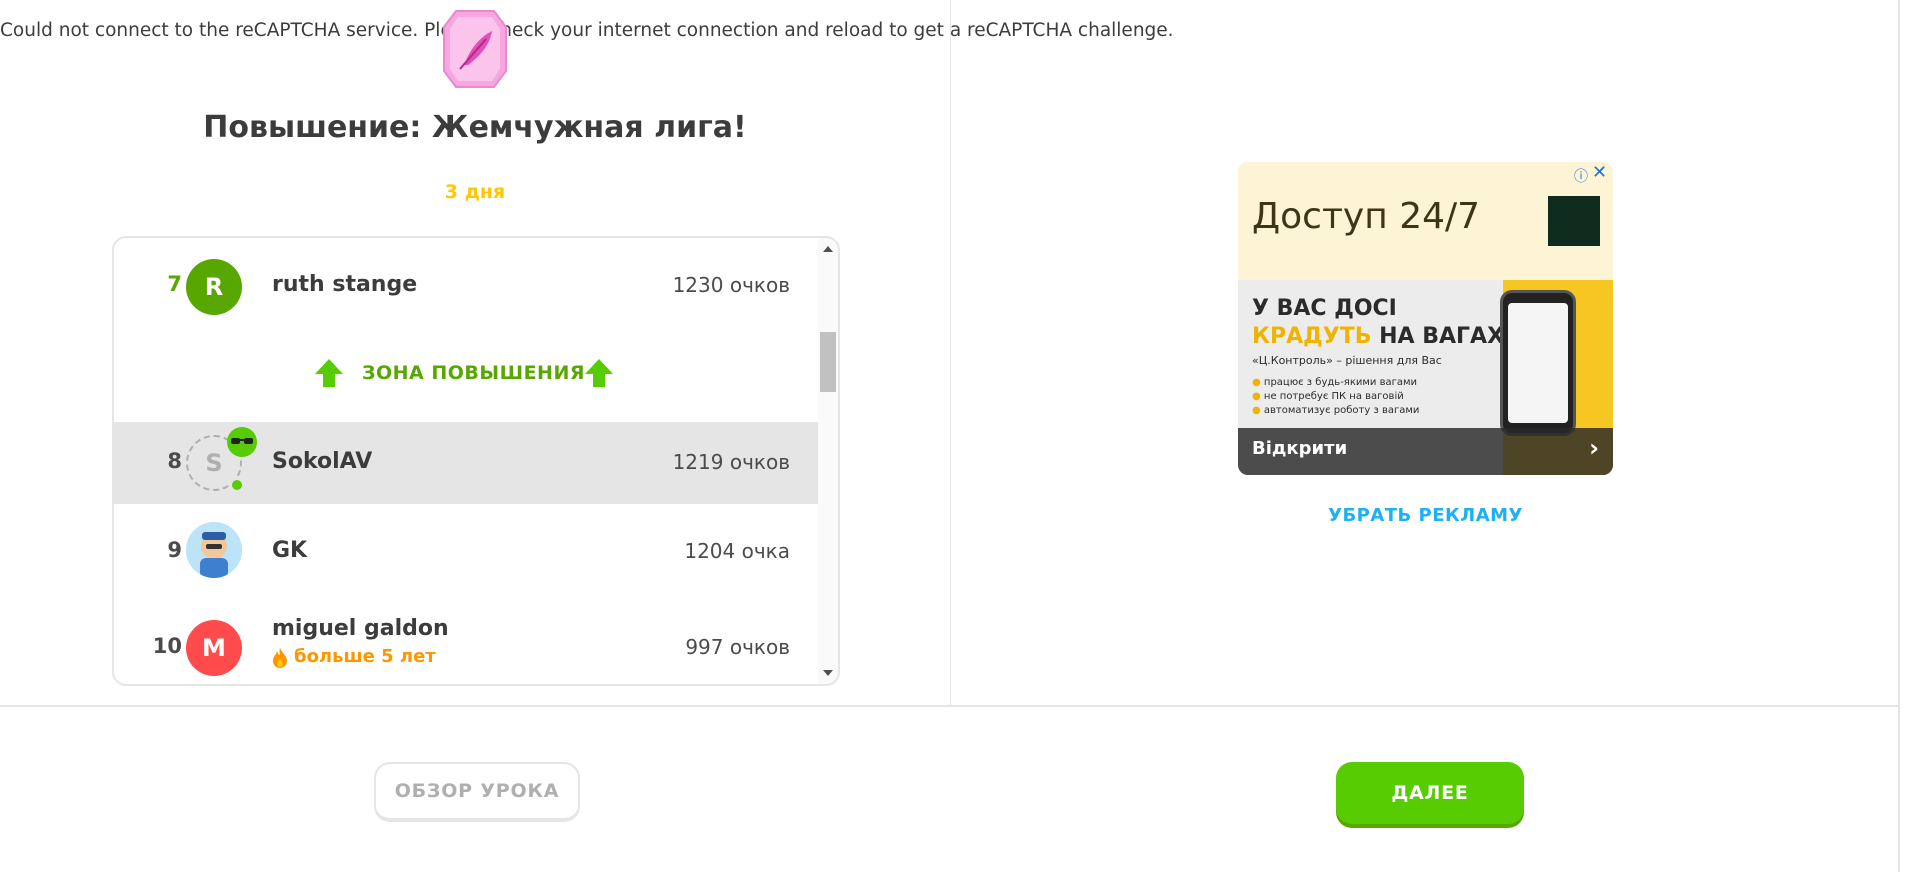 The image size is (1920, 872). Describe the element at coordinates (360, 628) in the screenshot. I see `username: miguel galdon` at that location.